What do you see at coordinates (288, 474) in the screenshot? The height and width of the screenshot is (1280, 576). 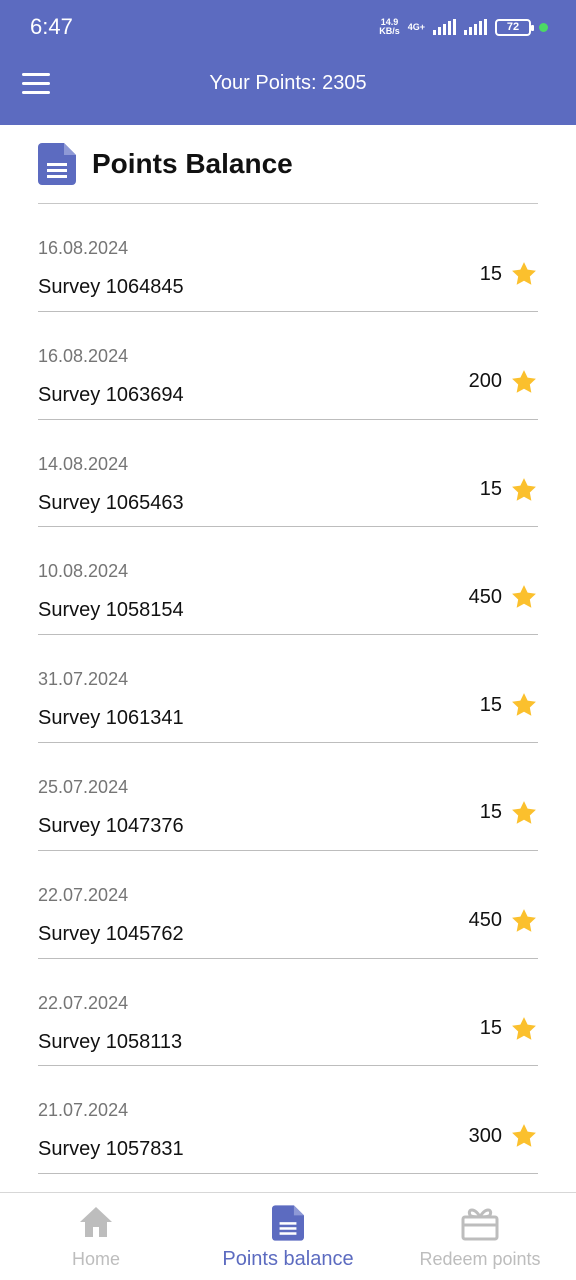 I see `list-item: 14.08.2024 Survey 1065463 15` at bounding box center [288, 474].